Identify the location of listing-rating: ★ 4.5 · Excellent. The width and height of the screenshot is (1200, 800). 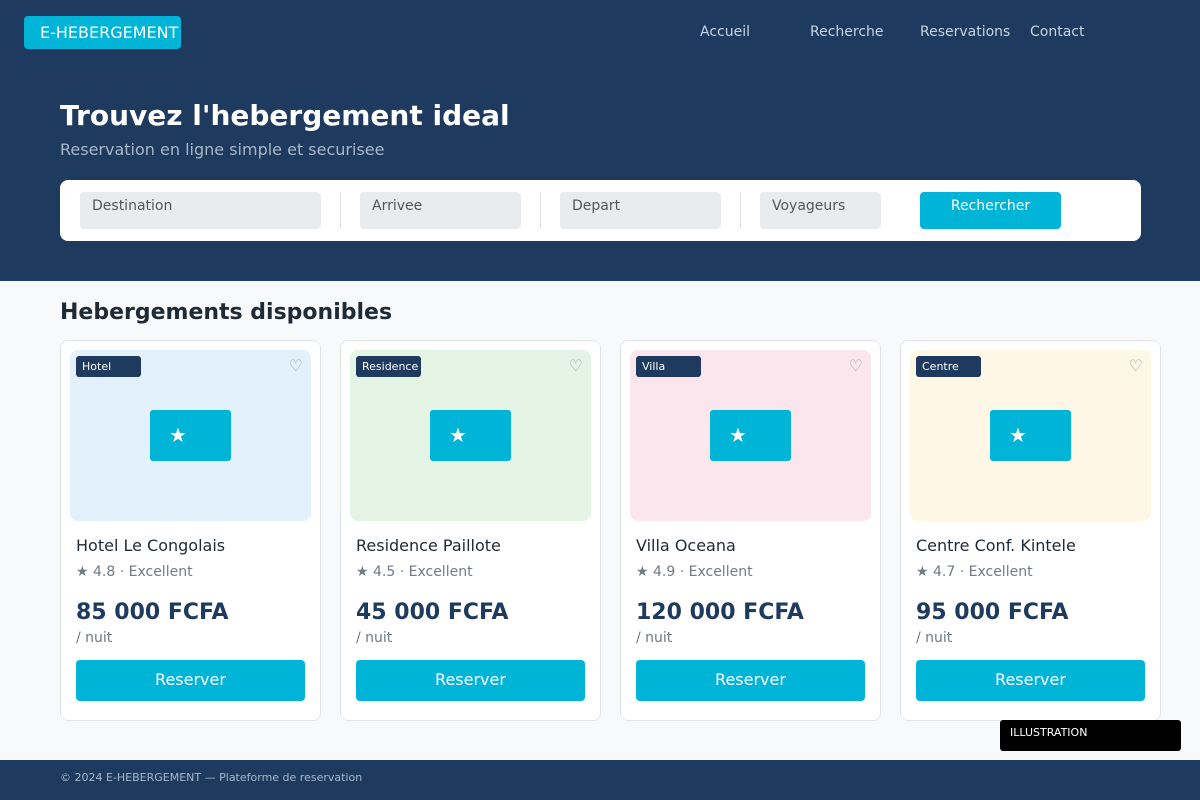
(414, 572).